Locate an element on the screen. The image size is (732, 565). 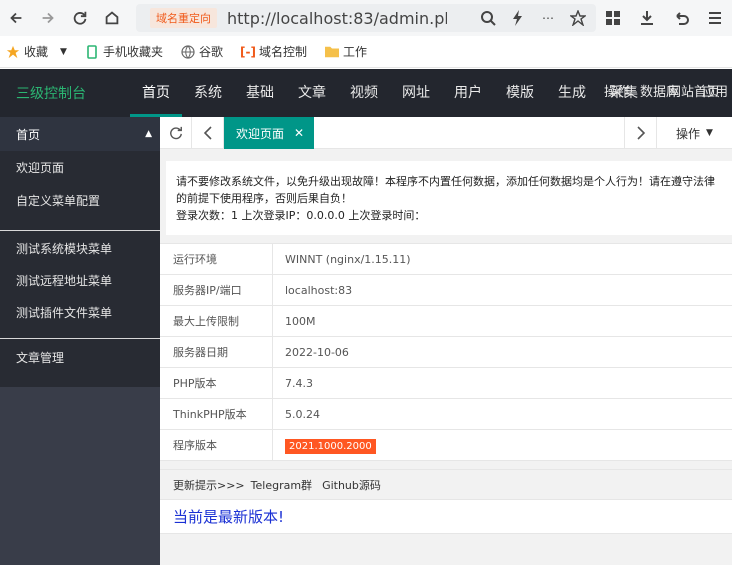
bookmark-mobile: 手机收藏夹 is located at coordinates (124, 51).